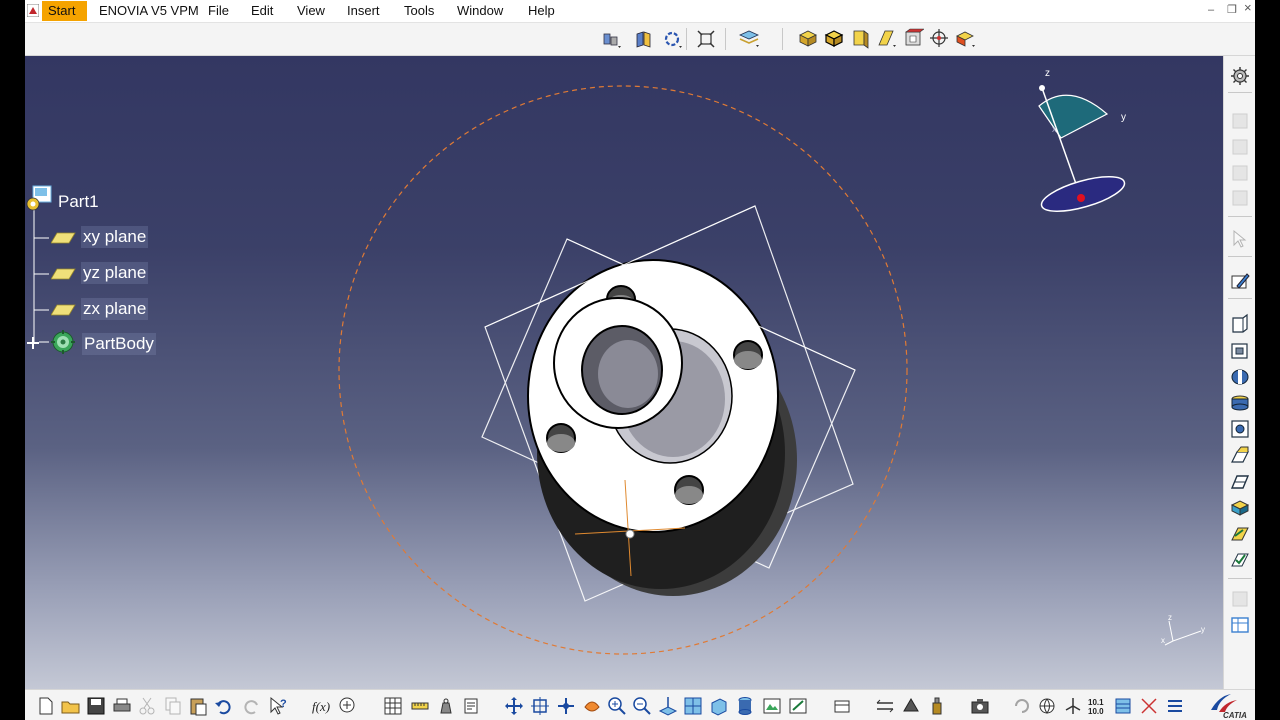  I want to click on open-icon, so click(71, 706).